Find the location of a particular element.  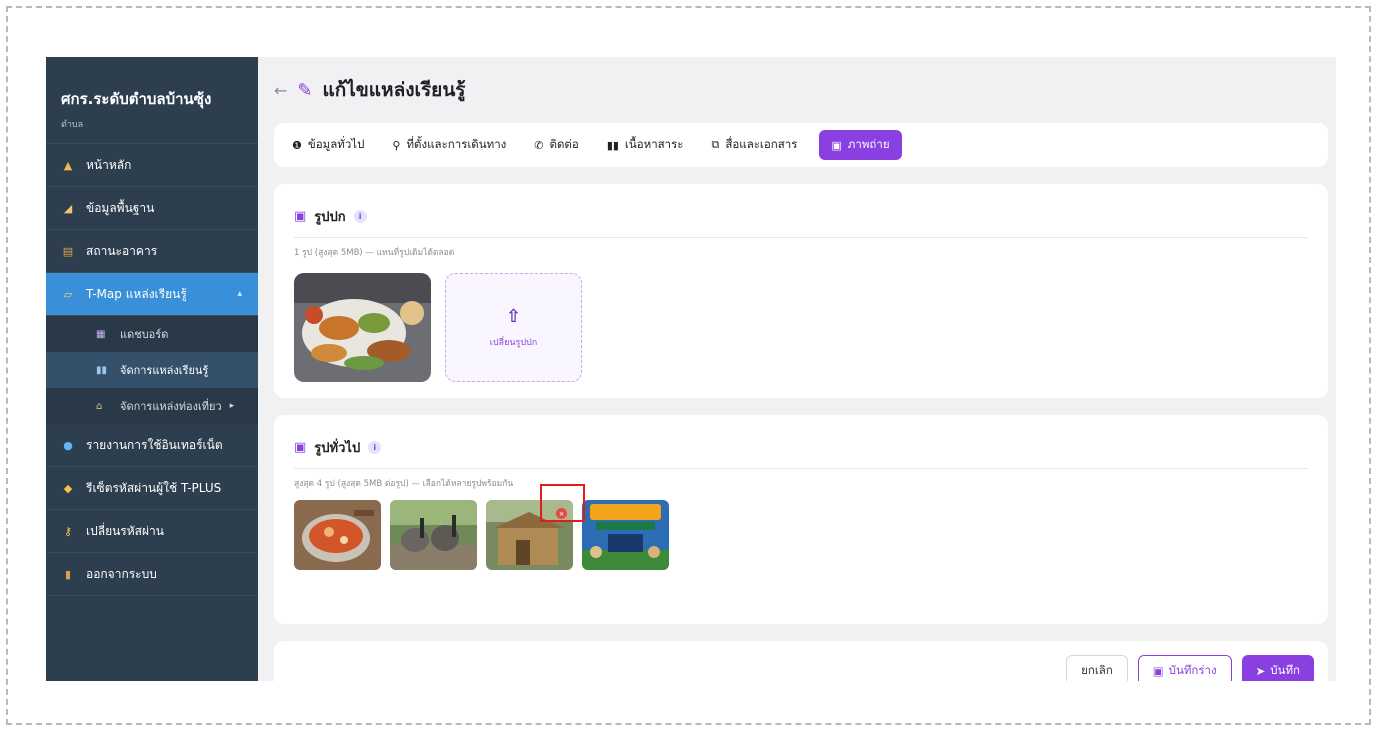

sidebar-item-logout: ▮ ออกจากระบบ is located at coordinates (152, 574).